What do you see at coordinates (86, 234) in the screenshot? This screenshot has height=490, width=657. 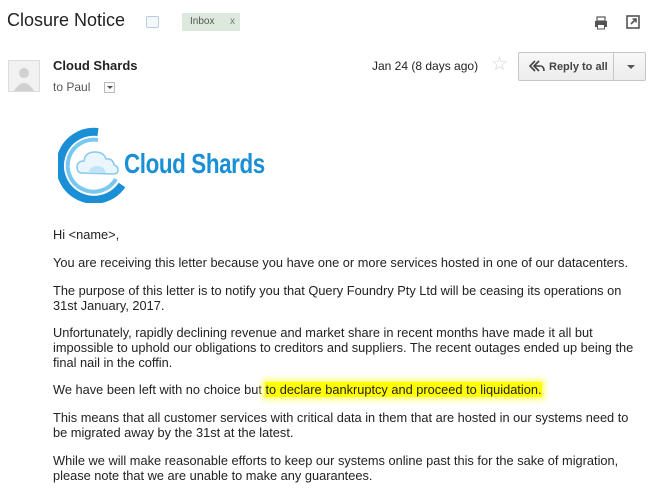 I see `greeting: Hi <name>,` at bounding box center [86, 234].